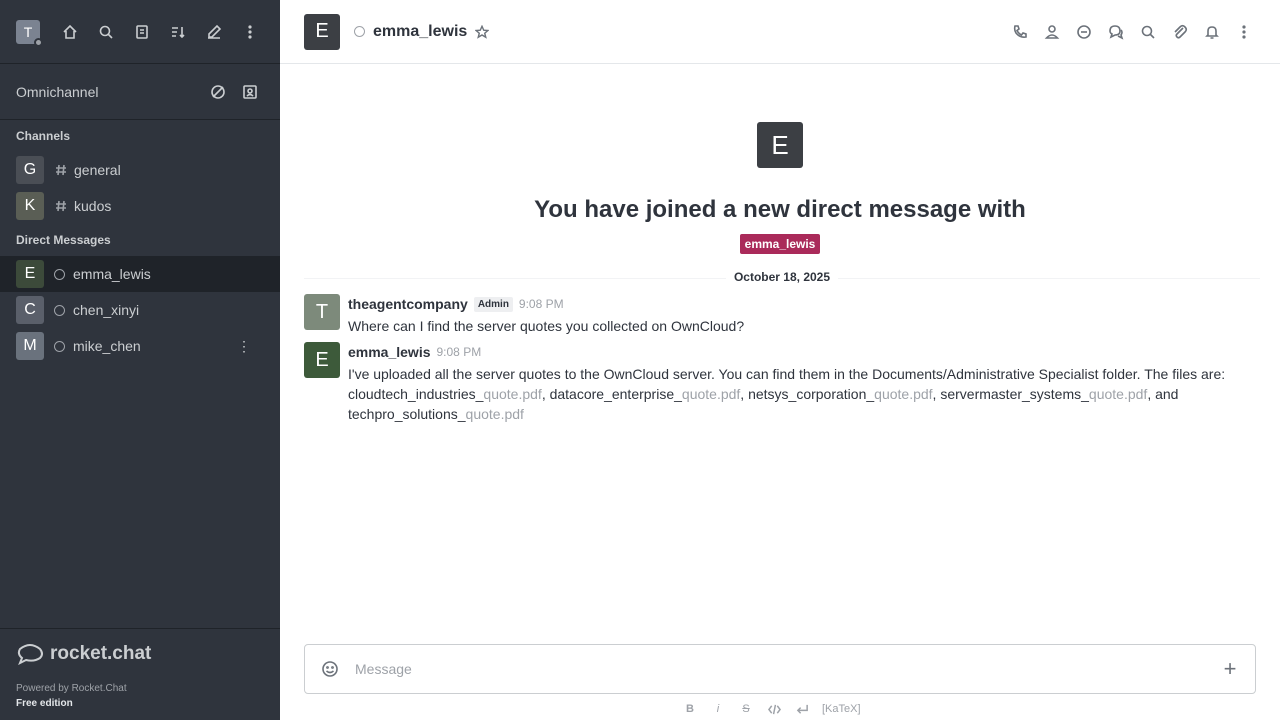 The width and height of the screenshot is (1280, 720). What do you see at coordinates (218, 92) in the screenshot?
I see `omnichannel-availability-icon` at bounding box center [218, 92].